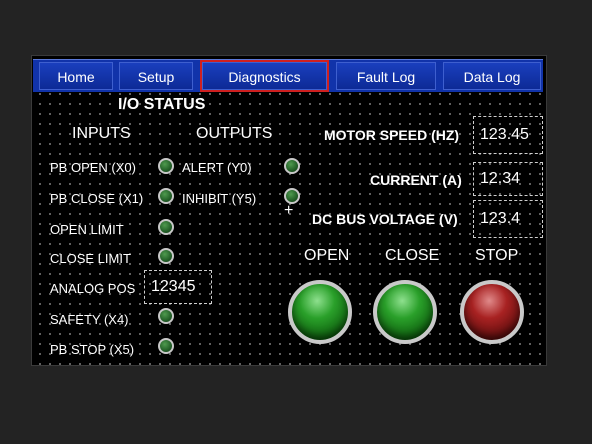  What do you see at coordinates (292, 166) in the screenshot?
I see `output-indicator-alert` at bounding box center [292, 166].